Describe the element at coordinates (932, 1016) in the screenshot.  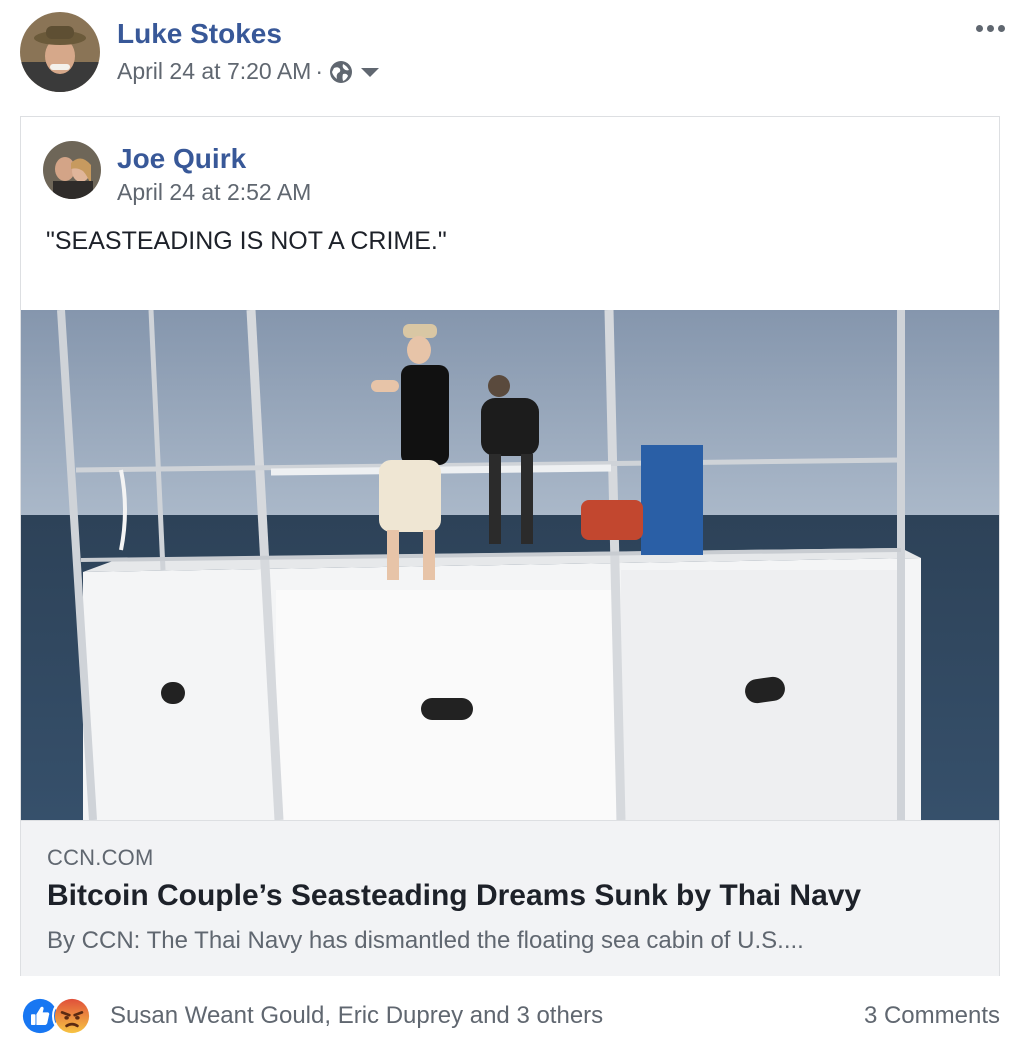
I see `comment-count: 3 Comments` at that location.